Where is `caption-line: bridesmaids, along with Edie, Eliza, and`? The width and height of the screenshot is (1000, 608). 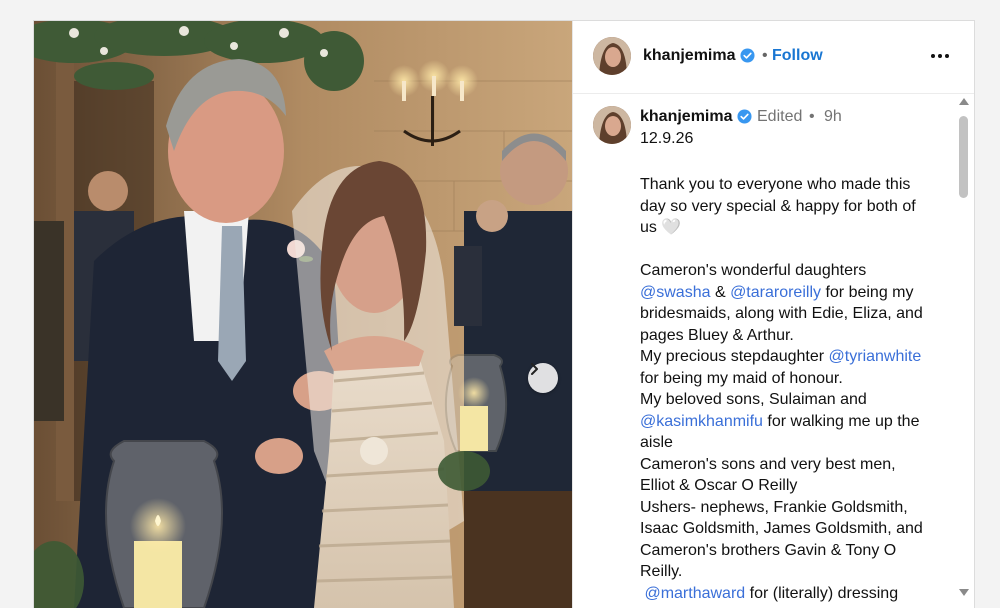 caption-line: bridesmaids, along with Edie, Eliza, and is located at coordinates (781, 313).